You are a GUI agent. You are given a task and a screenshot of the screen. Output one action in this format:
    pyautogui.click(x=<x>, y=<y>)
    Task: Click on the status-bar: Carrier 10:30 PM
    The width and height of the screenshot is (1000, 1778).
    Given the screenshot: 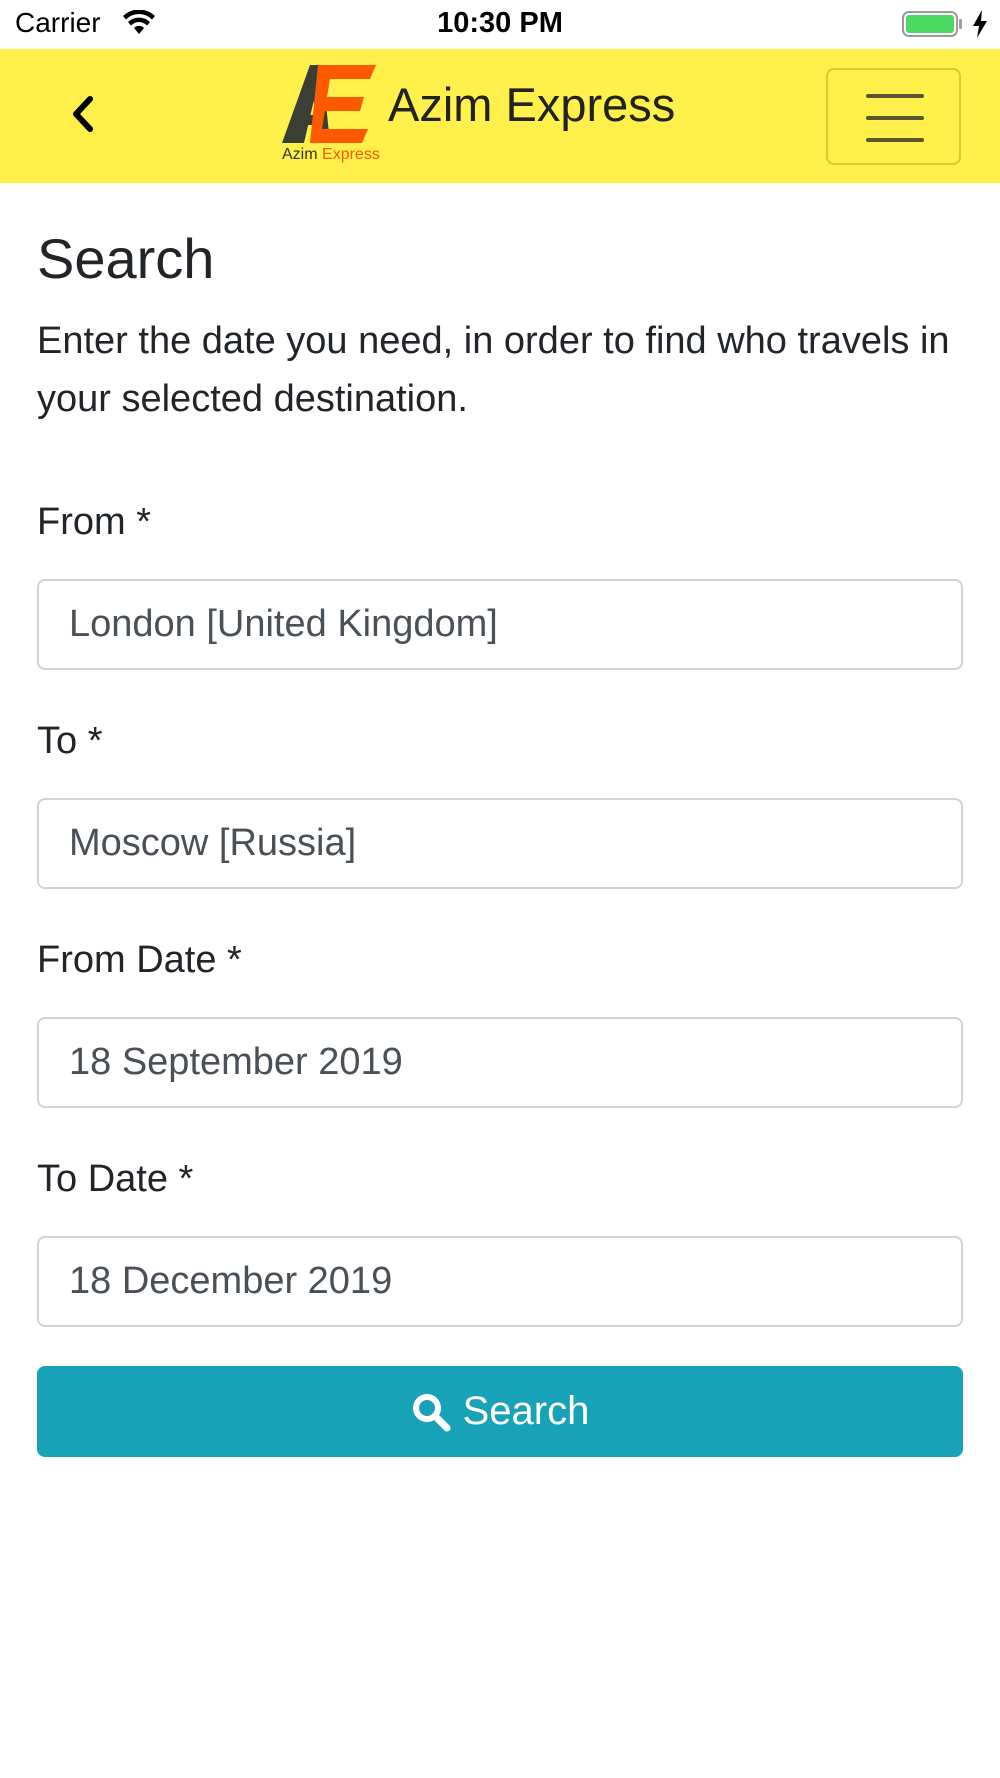 What is the action you would take?
    pyautogui.click(x=500, y=24)
    